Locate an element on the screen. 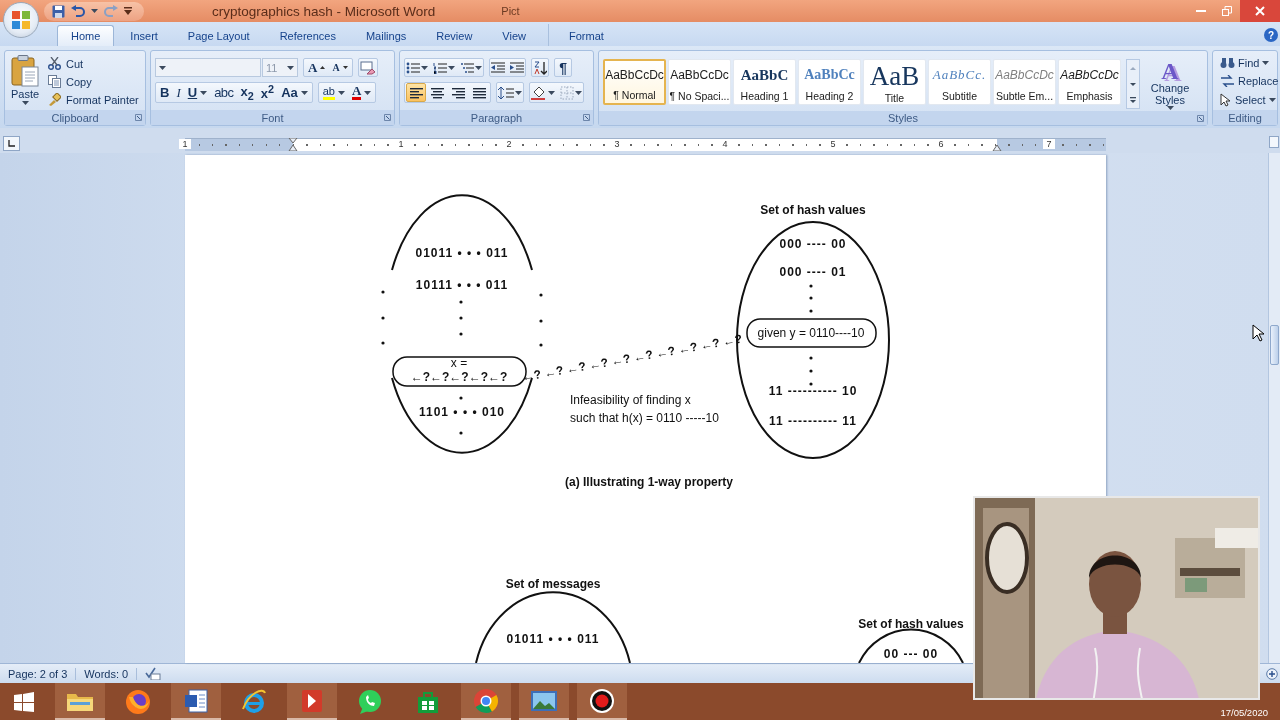 This screenshot has height=720, width=1280. ribbon-tab: View is located at coordinates (514, 35).